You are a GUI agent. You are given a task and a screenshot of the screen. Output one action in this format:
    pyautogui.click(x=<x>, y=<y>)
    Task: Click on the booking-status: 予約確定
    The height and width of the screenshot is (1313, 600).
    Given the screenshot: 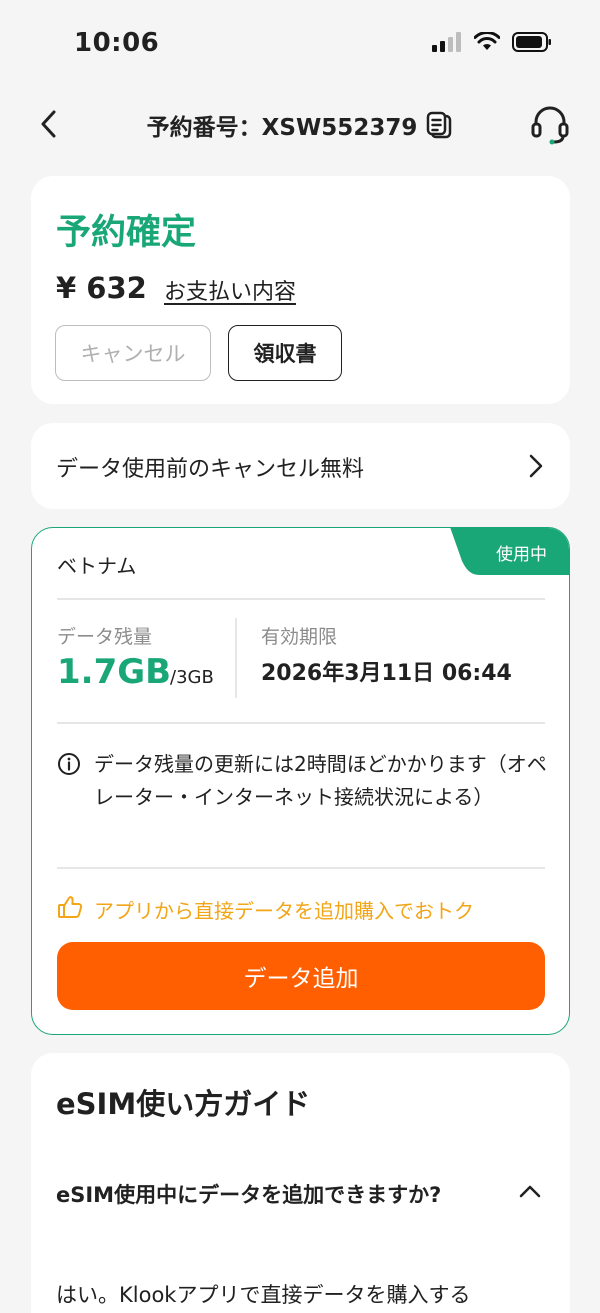 What is the action you would take?
    pyautogui.click(x=126, y=233)
    